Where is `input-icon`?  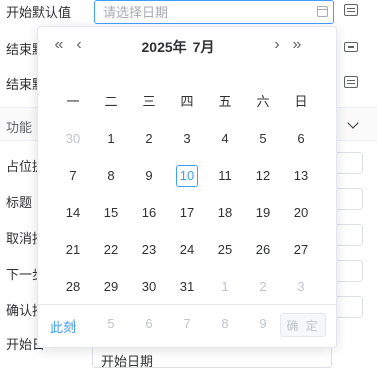
input-icon is located at coordinates (351, 47).